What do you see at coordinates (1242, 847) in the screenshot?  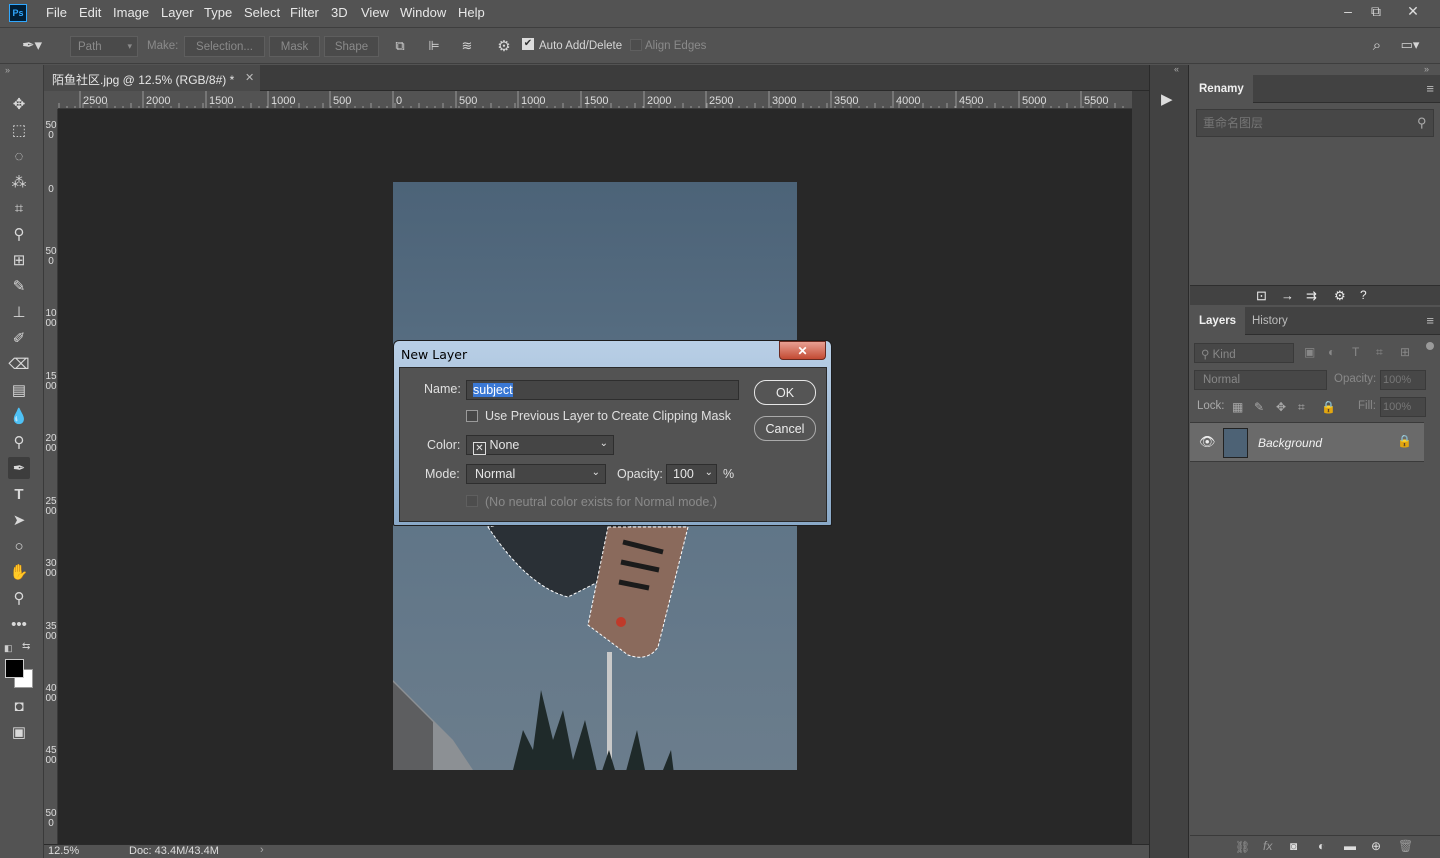 I see `link-layers-icon: ⛓` at bounding box center [1242, 847].